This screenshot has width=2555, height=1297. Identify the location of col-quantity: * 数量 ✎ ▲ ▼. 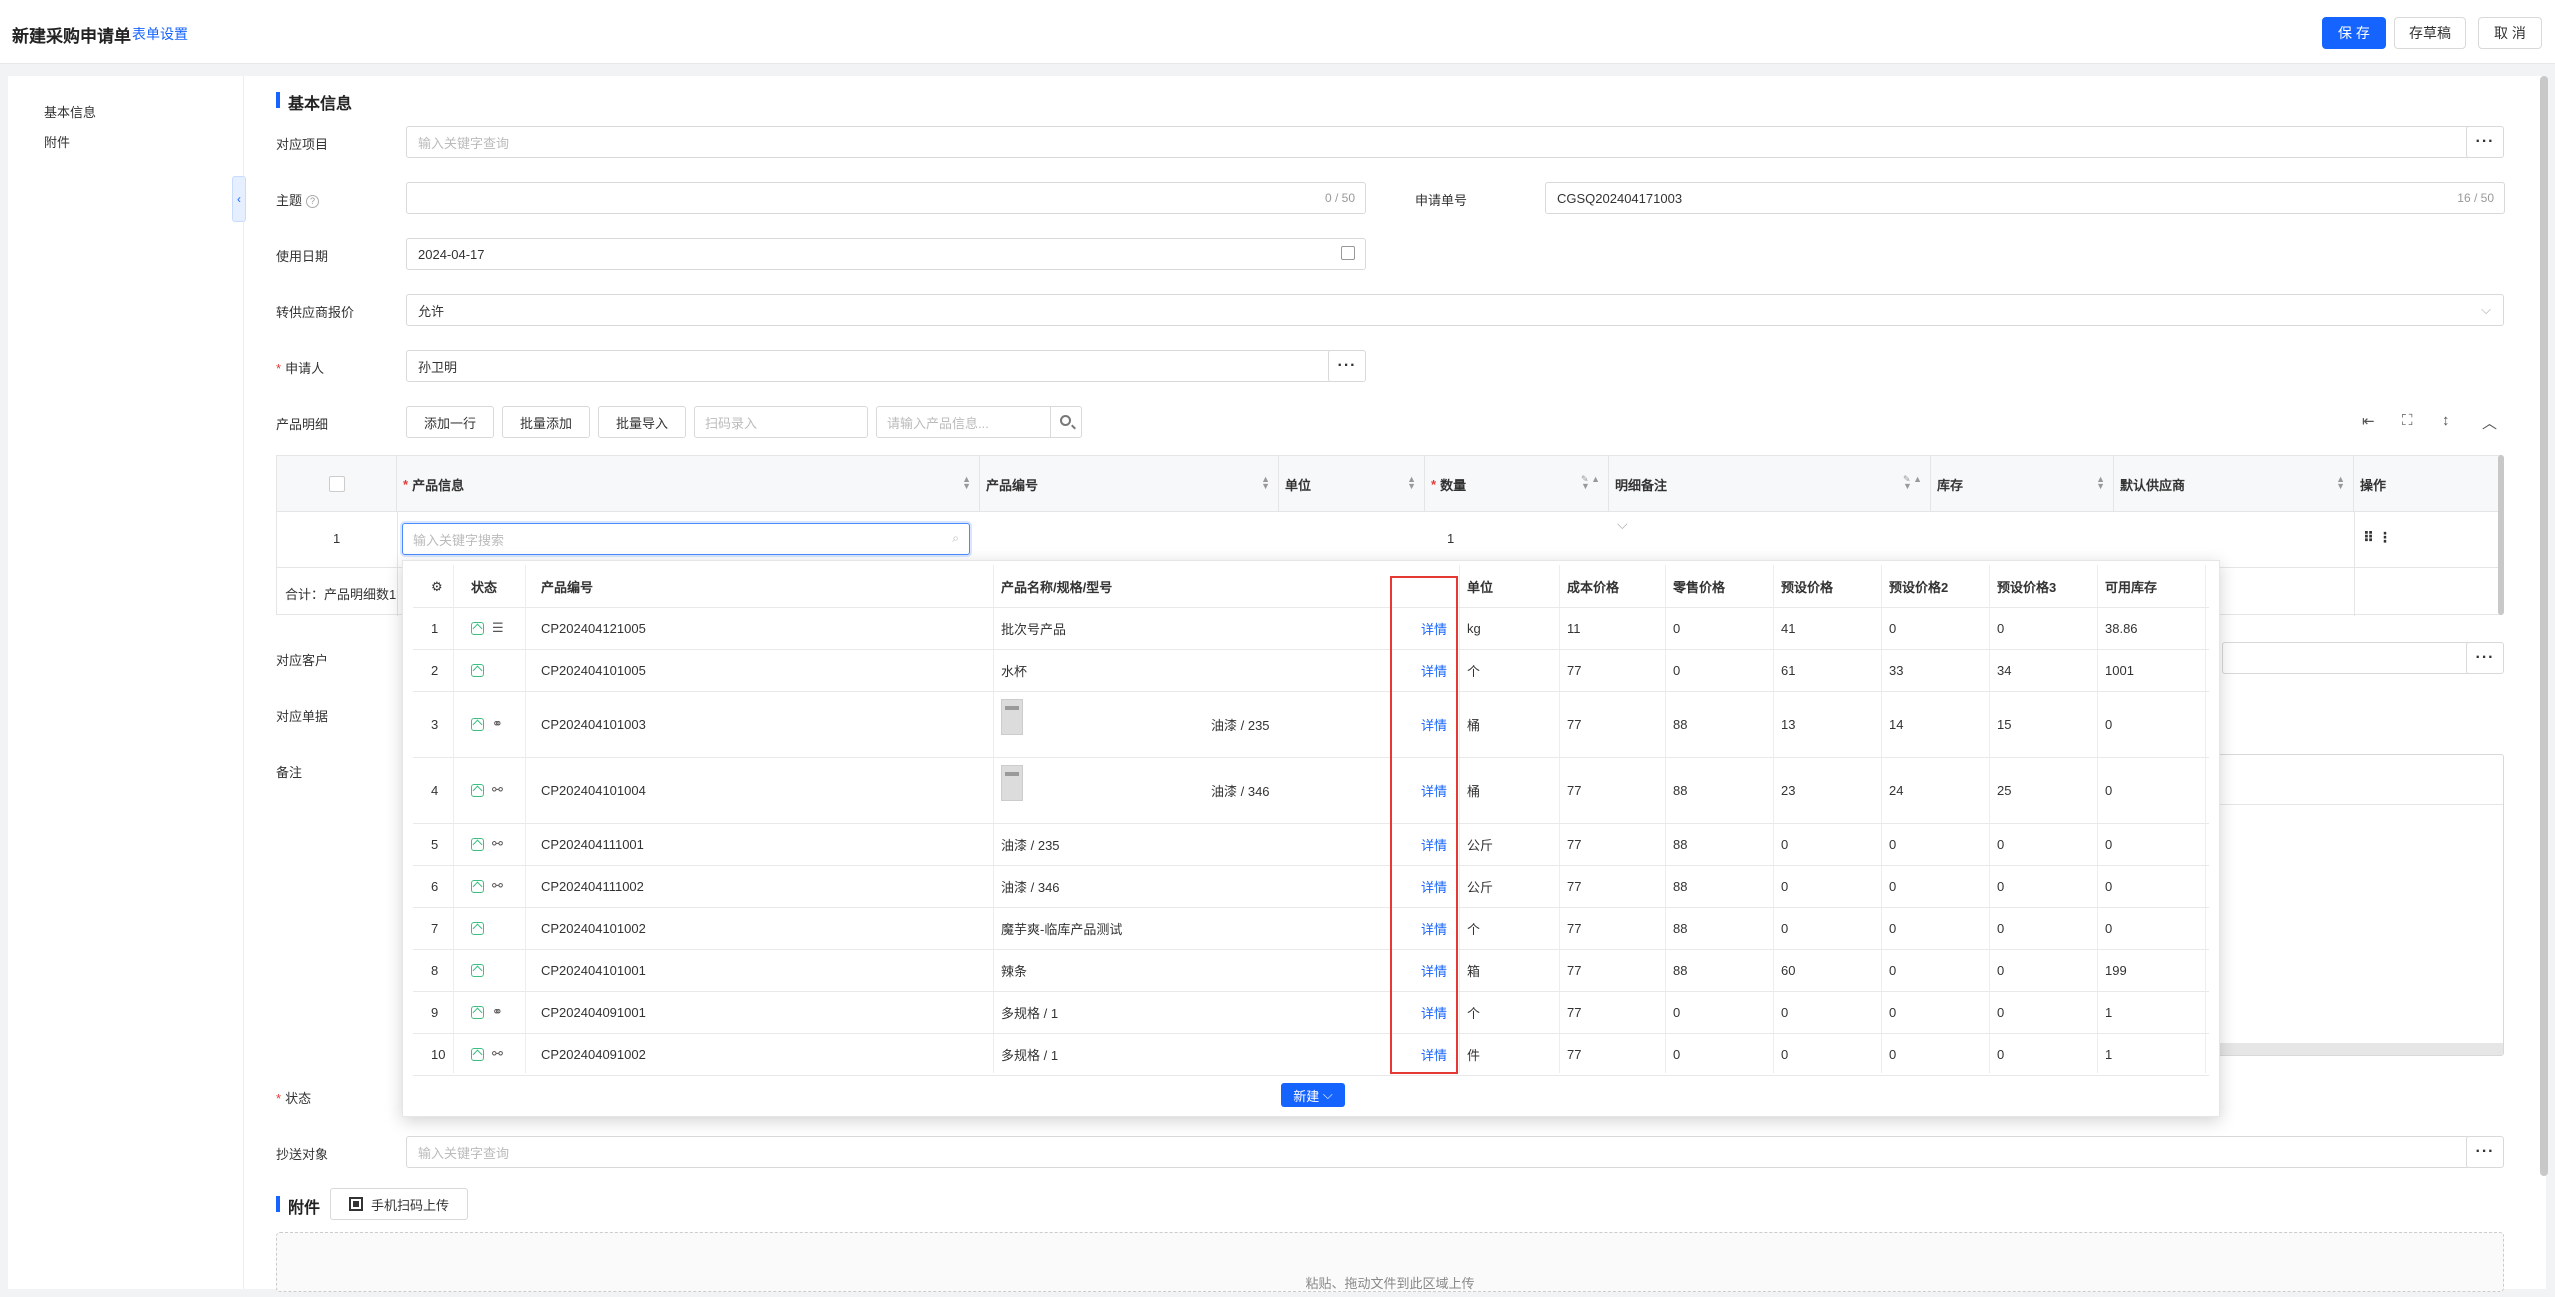
(1517, 484).